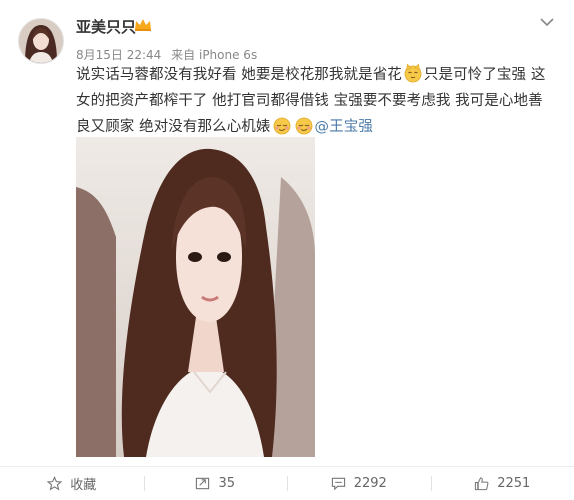 This screenshot has width=574, height=500. I want to click on like-count: 2251, so click(514, 483).